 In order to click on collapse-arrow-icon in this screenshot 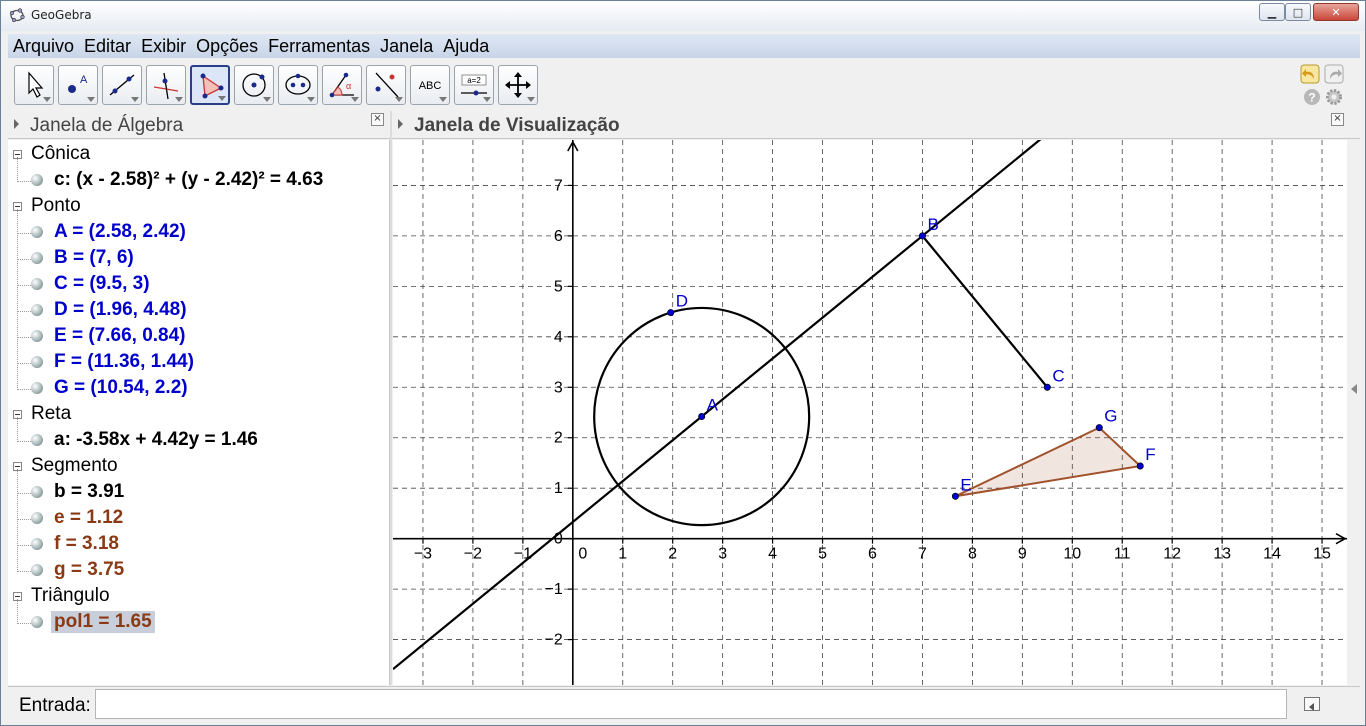, I will do `click(1354, 389)`.